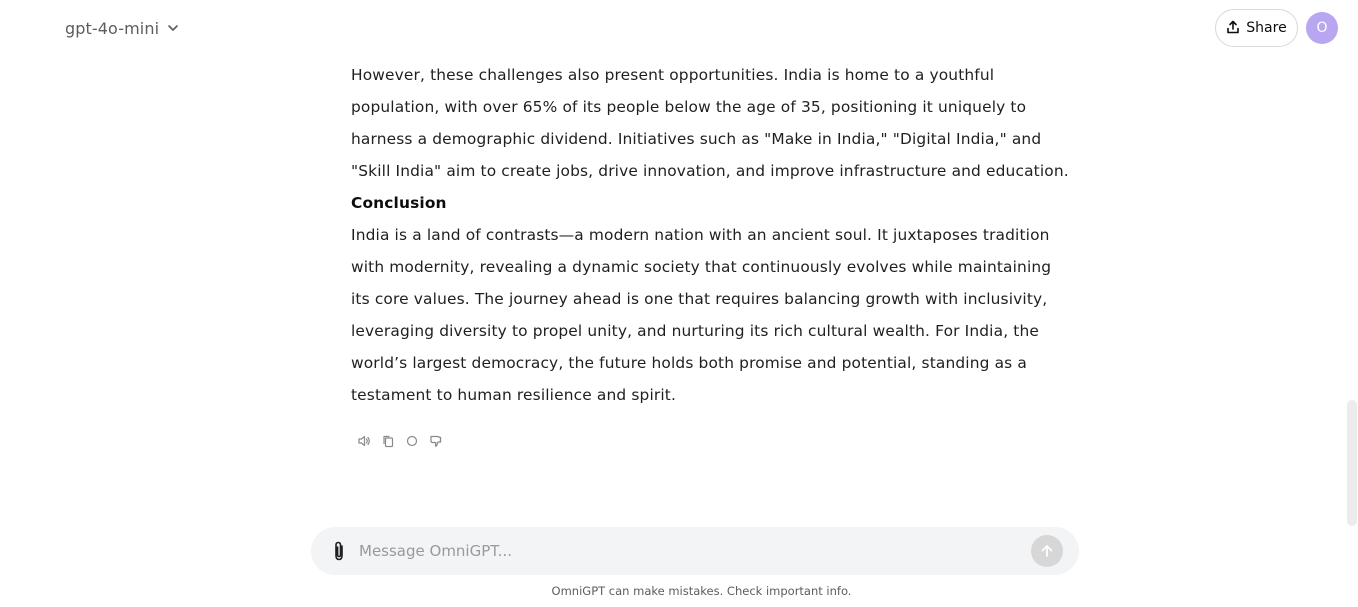 This screenshot has height=607, width=1358. Describe the element at coordinates (1266, 28) in the screenshot. I see `share-label: Share` at that location.